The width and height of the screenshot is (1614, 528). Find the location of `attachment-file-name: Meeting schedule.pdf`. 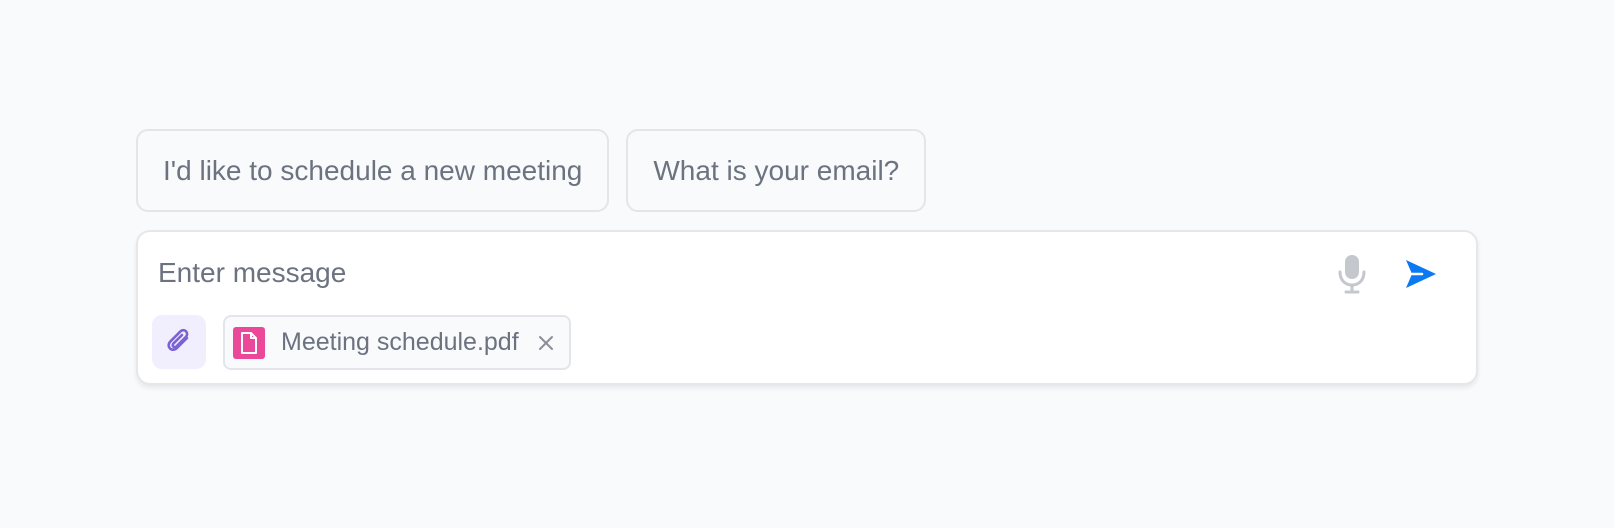

attachment-file-name: Meeting schedule.pdf is located at coordinates (400, 342).